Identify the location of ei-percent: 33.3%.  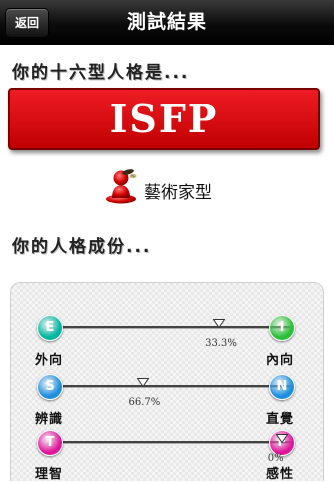
(221, 343).